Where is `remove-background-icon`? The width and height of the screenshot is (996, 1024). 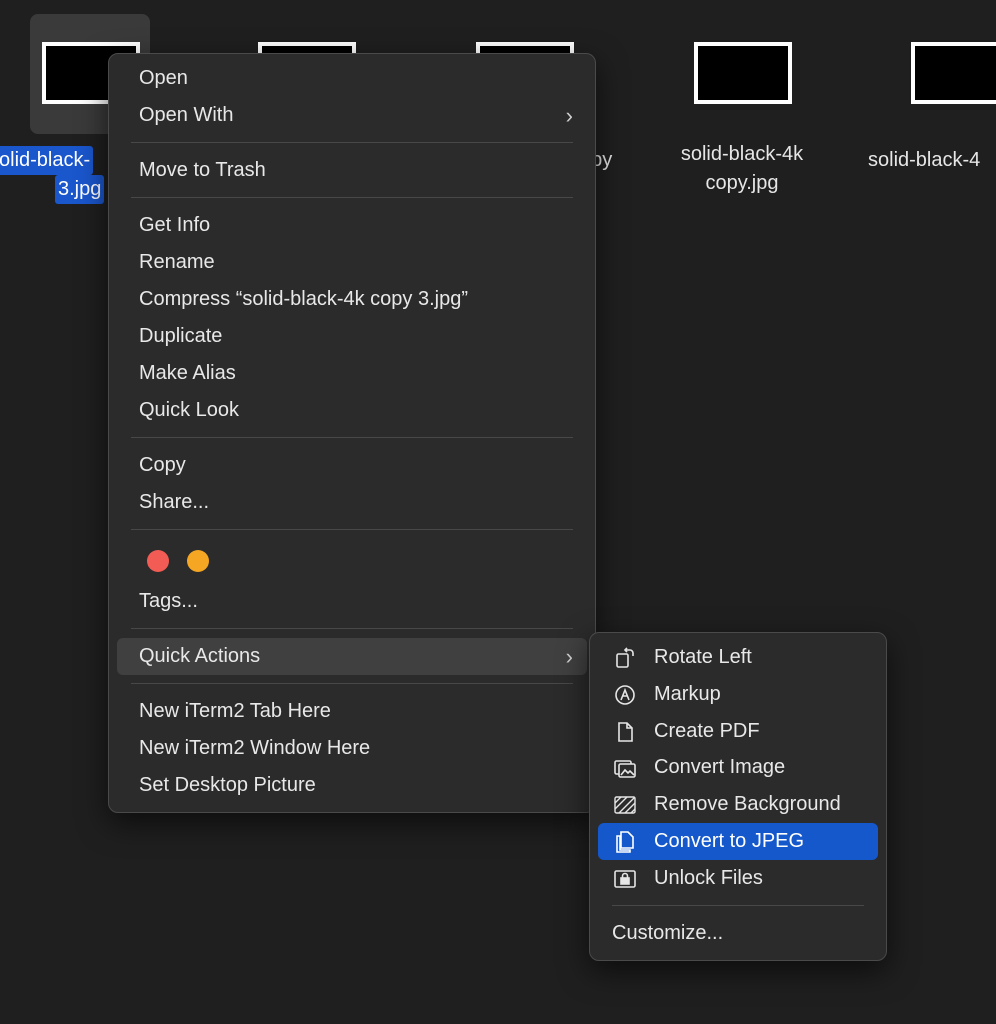 remove-background-icon is located at coordinates (625, 805).